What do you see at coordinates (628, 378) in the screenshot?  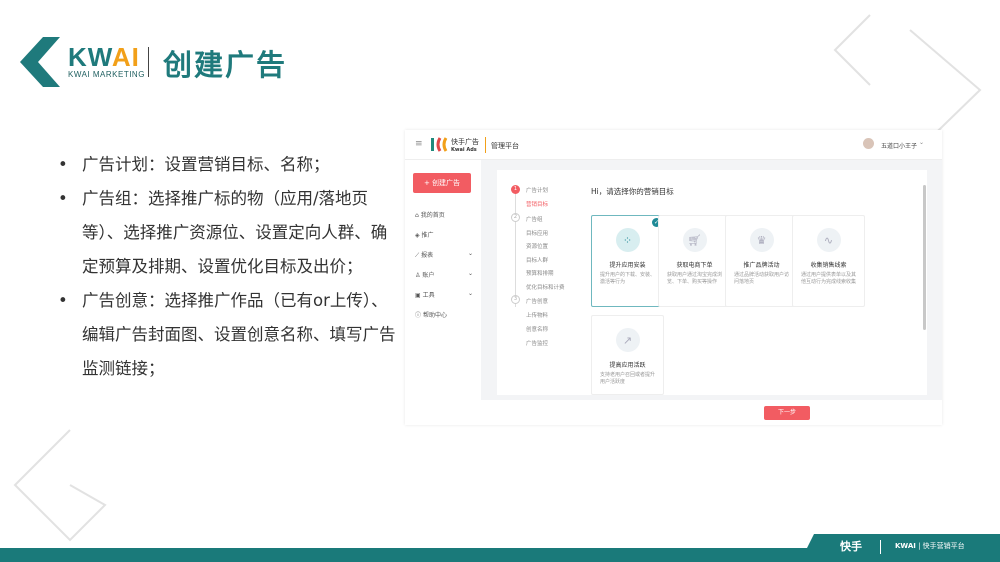 I see `card-desc: 支持老用户召回或者提升用户活跃度` at bounding box center [628, 378].